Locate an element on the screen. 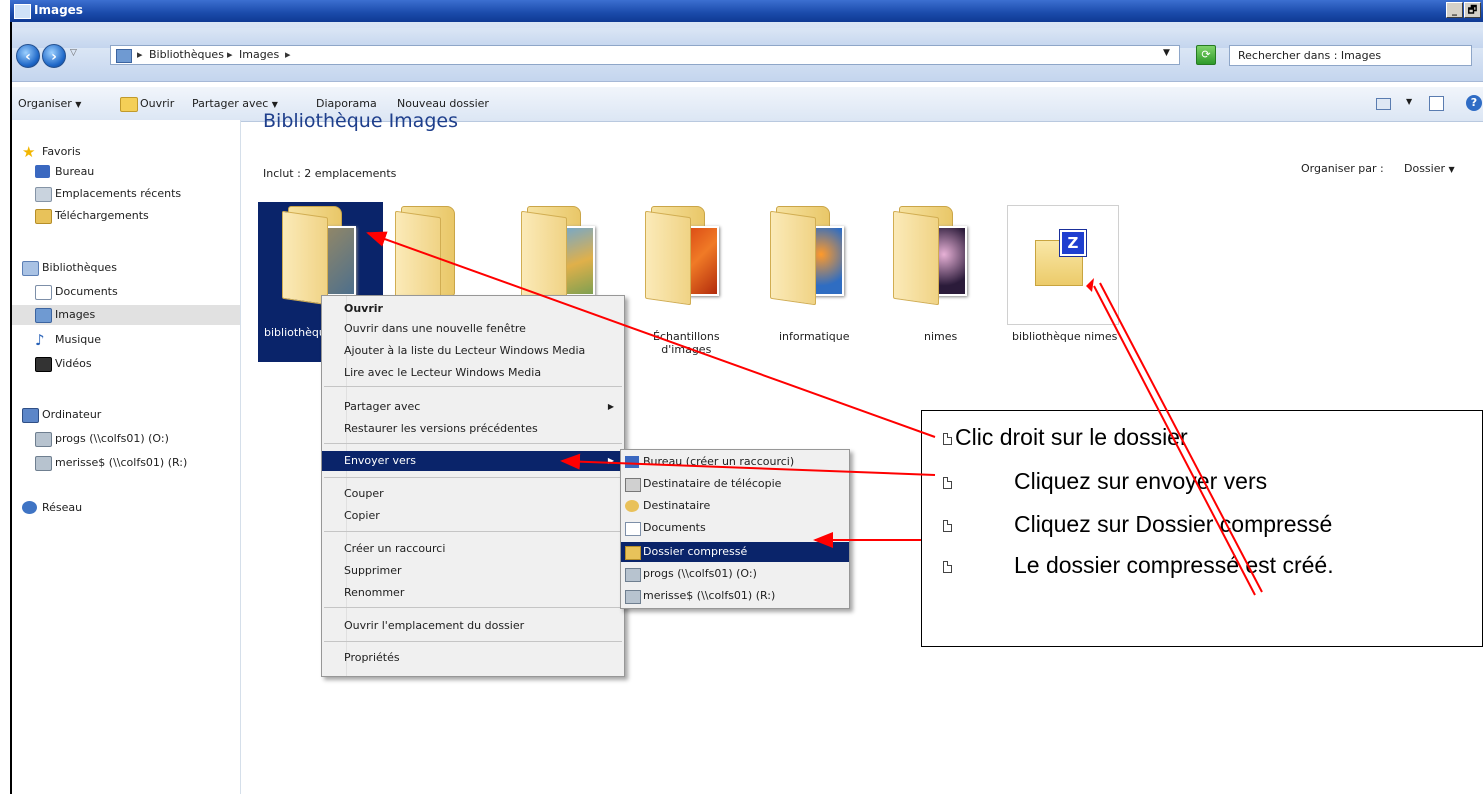 This screenshot has height=794, width=1483. menu-play-wmp: Lire avec le Lecteur Windows Media is located at coordinates (473, 373).